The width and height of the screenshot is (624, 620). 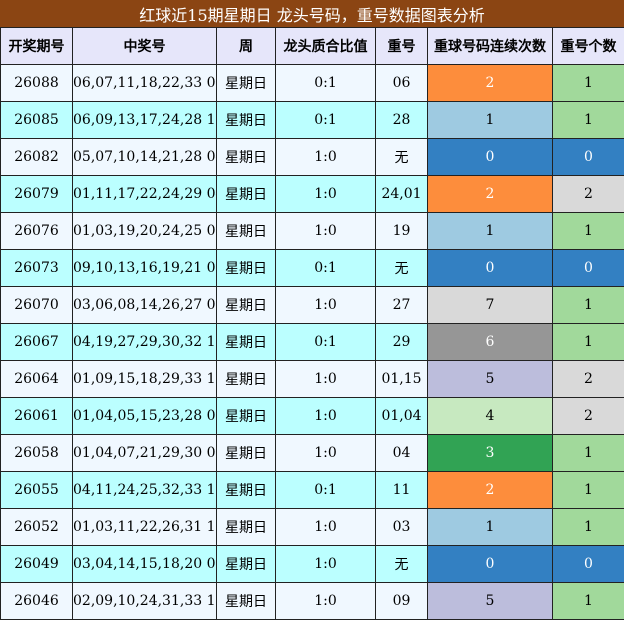 I want to click on table-row: 2605801,04,07,21,29,30 01星期日1:00431, so click(x=312, y=453).